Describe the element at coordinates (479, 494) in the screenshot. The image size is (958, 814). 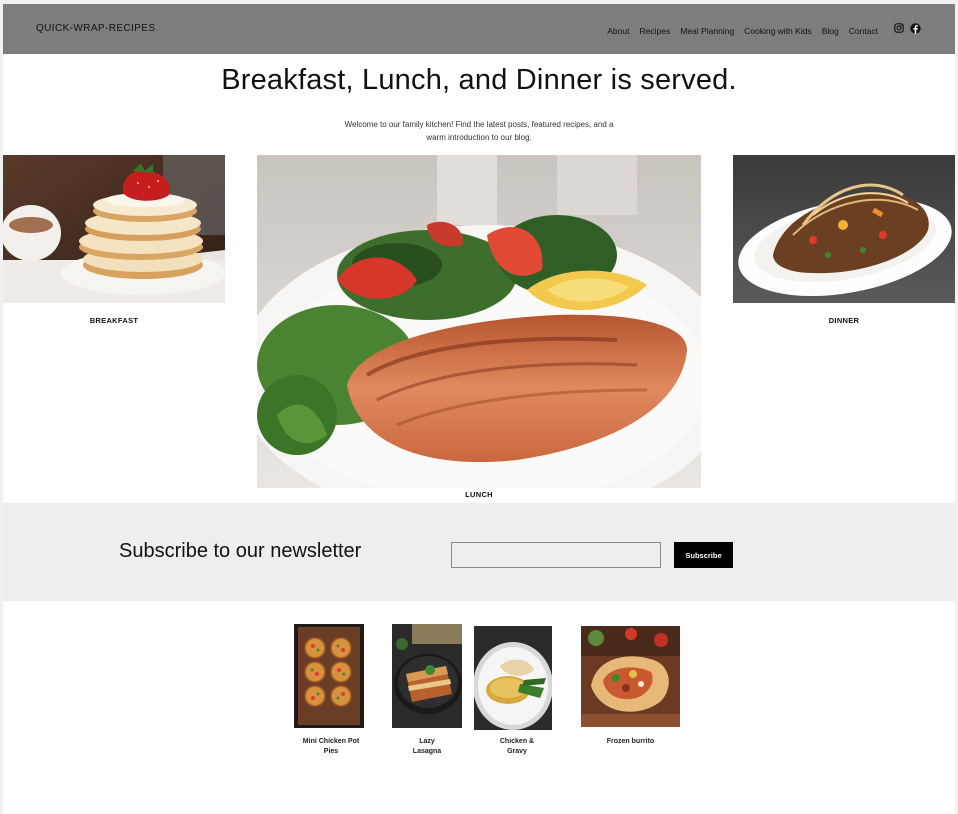
I see `lunch-label: LUNCH` at that location.